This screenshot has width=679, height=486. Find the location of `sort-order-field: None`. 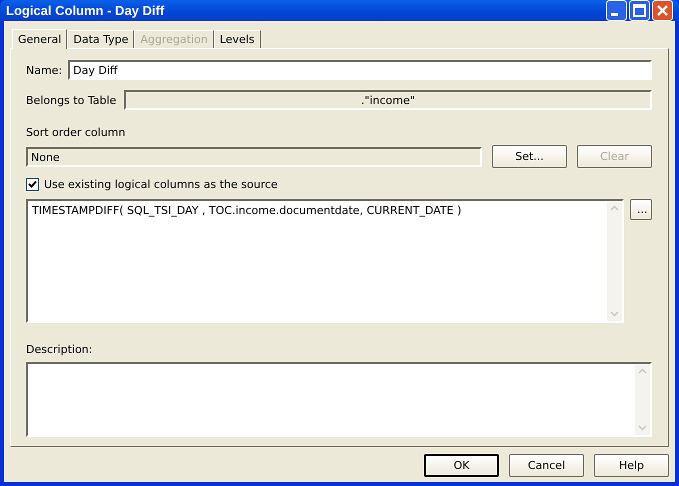

sort-order-field: None is located at coordinates (254, 156).